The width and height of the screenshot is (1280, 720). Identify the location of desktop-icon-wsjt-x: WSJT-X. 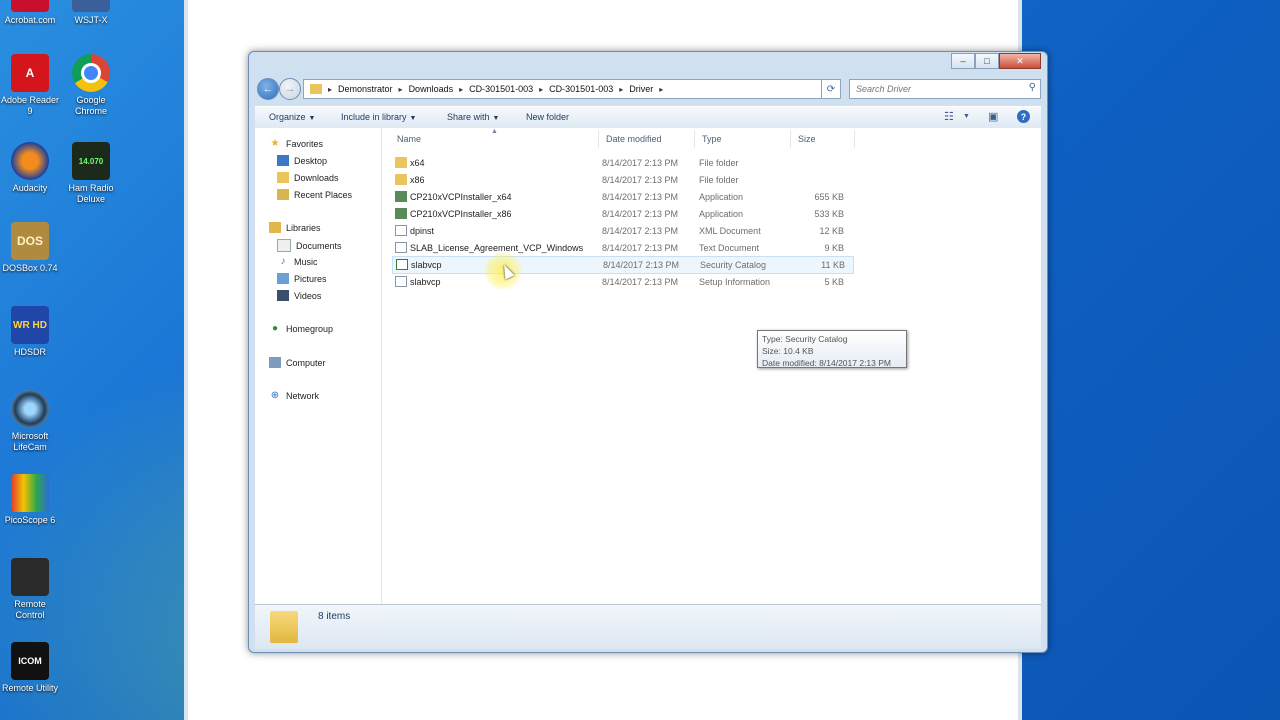
(91, 13).